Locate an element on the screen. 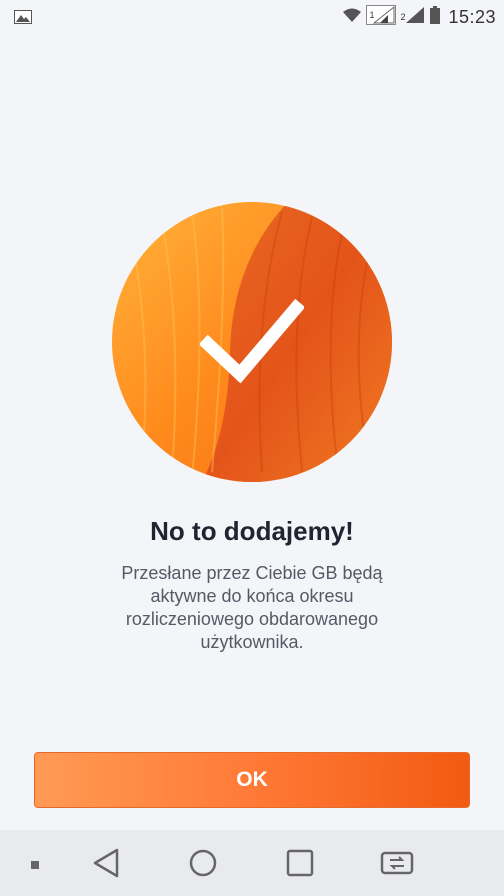  back-icon is located at coordinates (106, 865).